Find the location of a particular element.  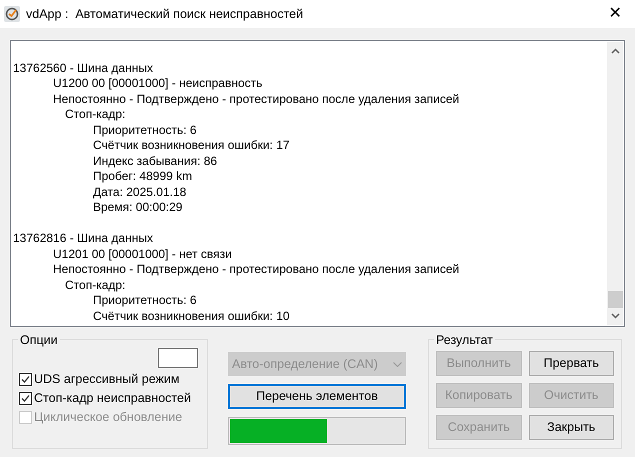

result-button: Прервать is located at coordinates (571, 363).